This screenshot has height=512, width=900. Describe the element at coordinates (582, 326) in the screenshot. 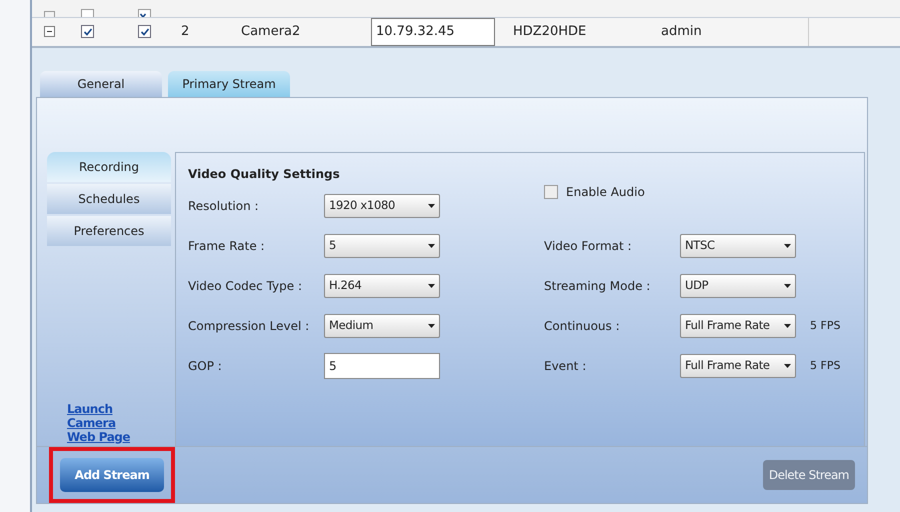

I see `field-label: Continuous :` at that location.